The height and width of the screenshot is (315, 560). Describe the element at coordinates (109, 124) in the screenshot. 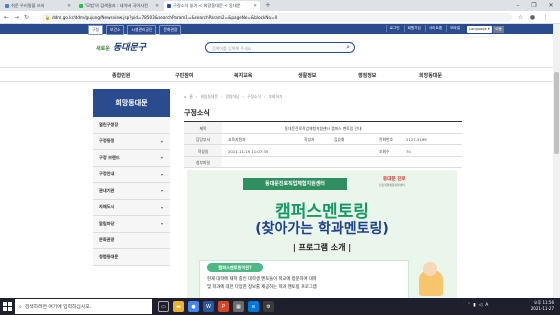

I see `sidebar-item-label: 열린구청장` at that location.